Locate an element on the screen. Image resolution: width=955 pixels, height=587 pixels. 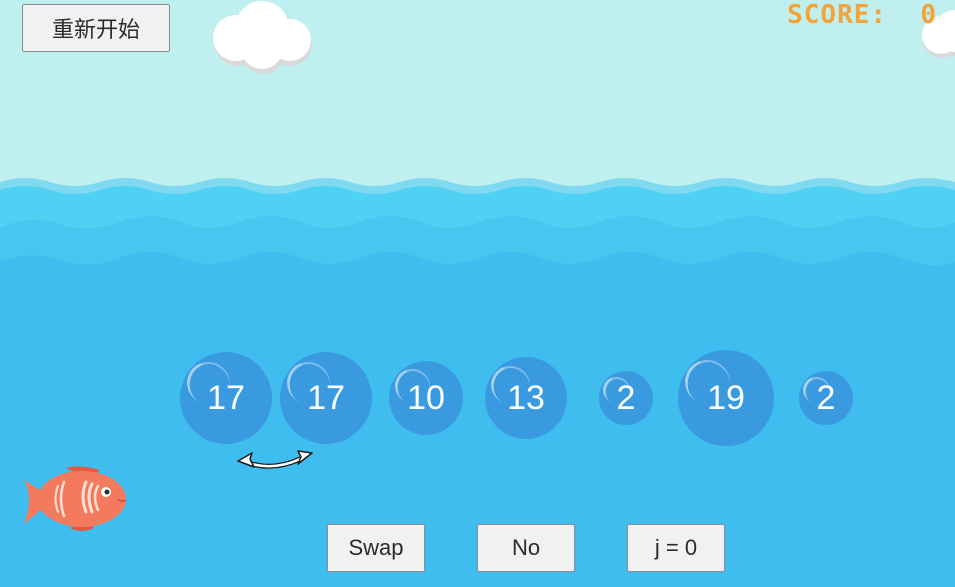
swap-button: Swap is located at coordinates (376, 548).